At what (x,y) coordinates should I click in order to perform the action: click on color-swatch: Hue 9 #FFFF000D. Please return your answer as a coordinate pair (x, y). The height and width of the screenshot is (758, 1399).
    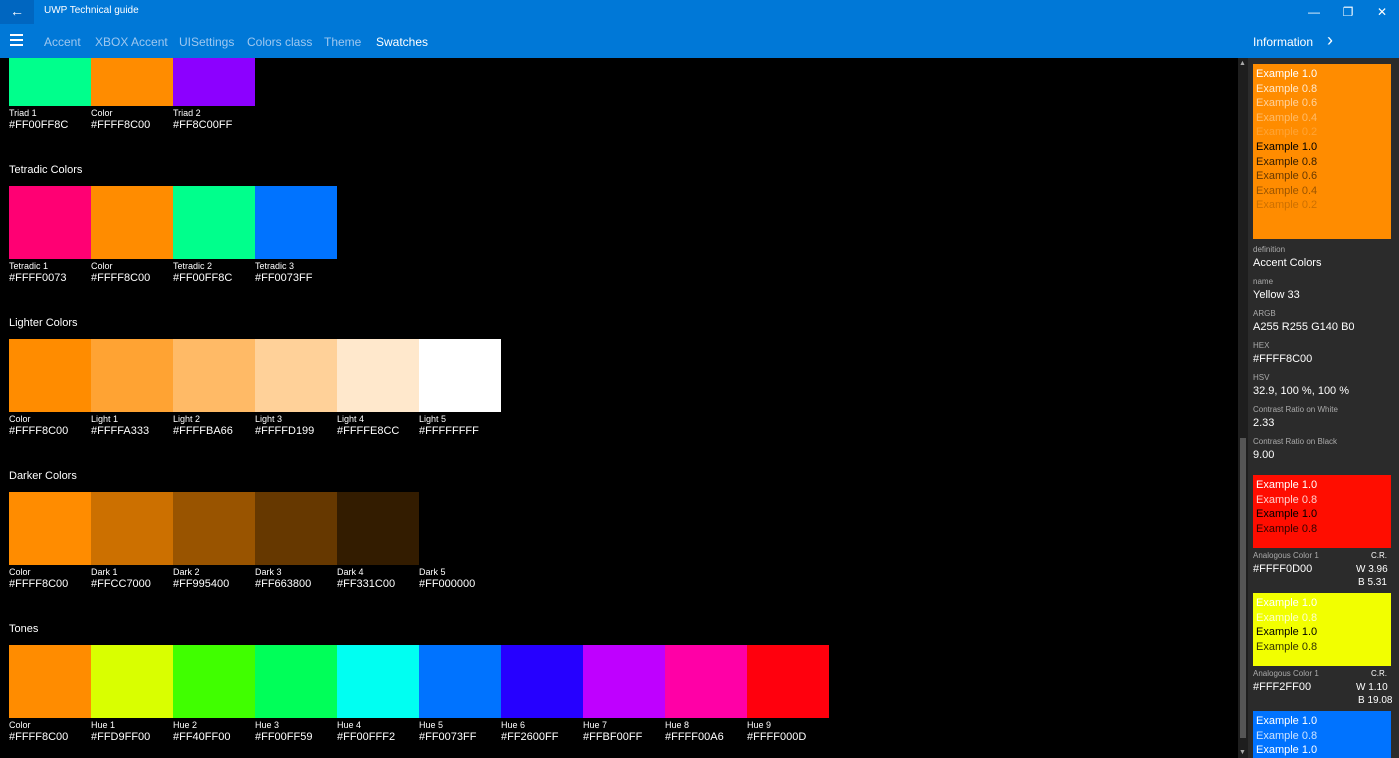
    Looking at the image, I should click on (788, 694).